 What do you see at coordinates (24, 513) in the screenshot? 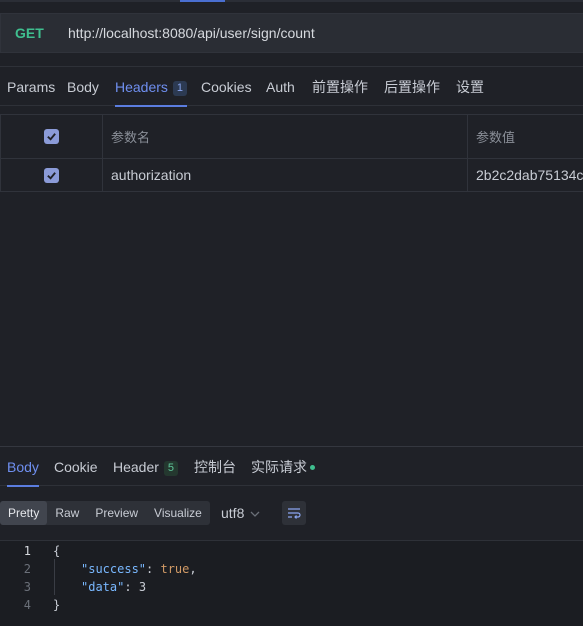
I see `view-mode-pretty: Pretty` at bounding box center [24, 513].